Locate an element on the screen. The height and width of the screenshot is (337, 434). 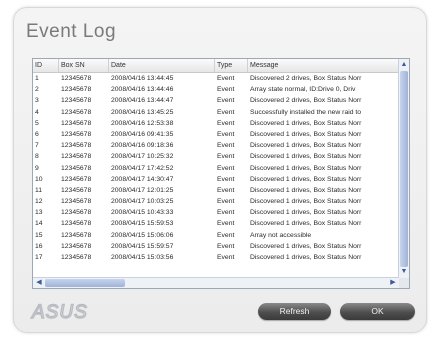
cell-id: 1 is located at coordinates (37, 78).